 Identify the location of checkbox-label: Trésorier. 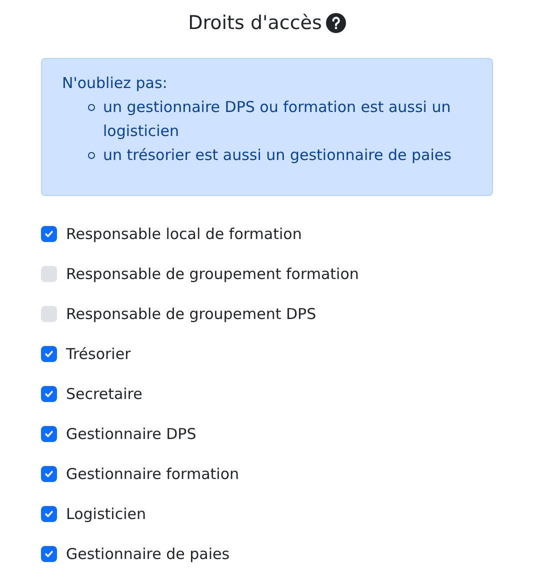
(98, 354).